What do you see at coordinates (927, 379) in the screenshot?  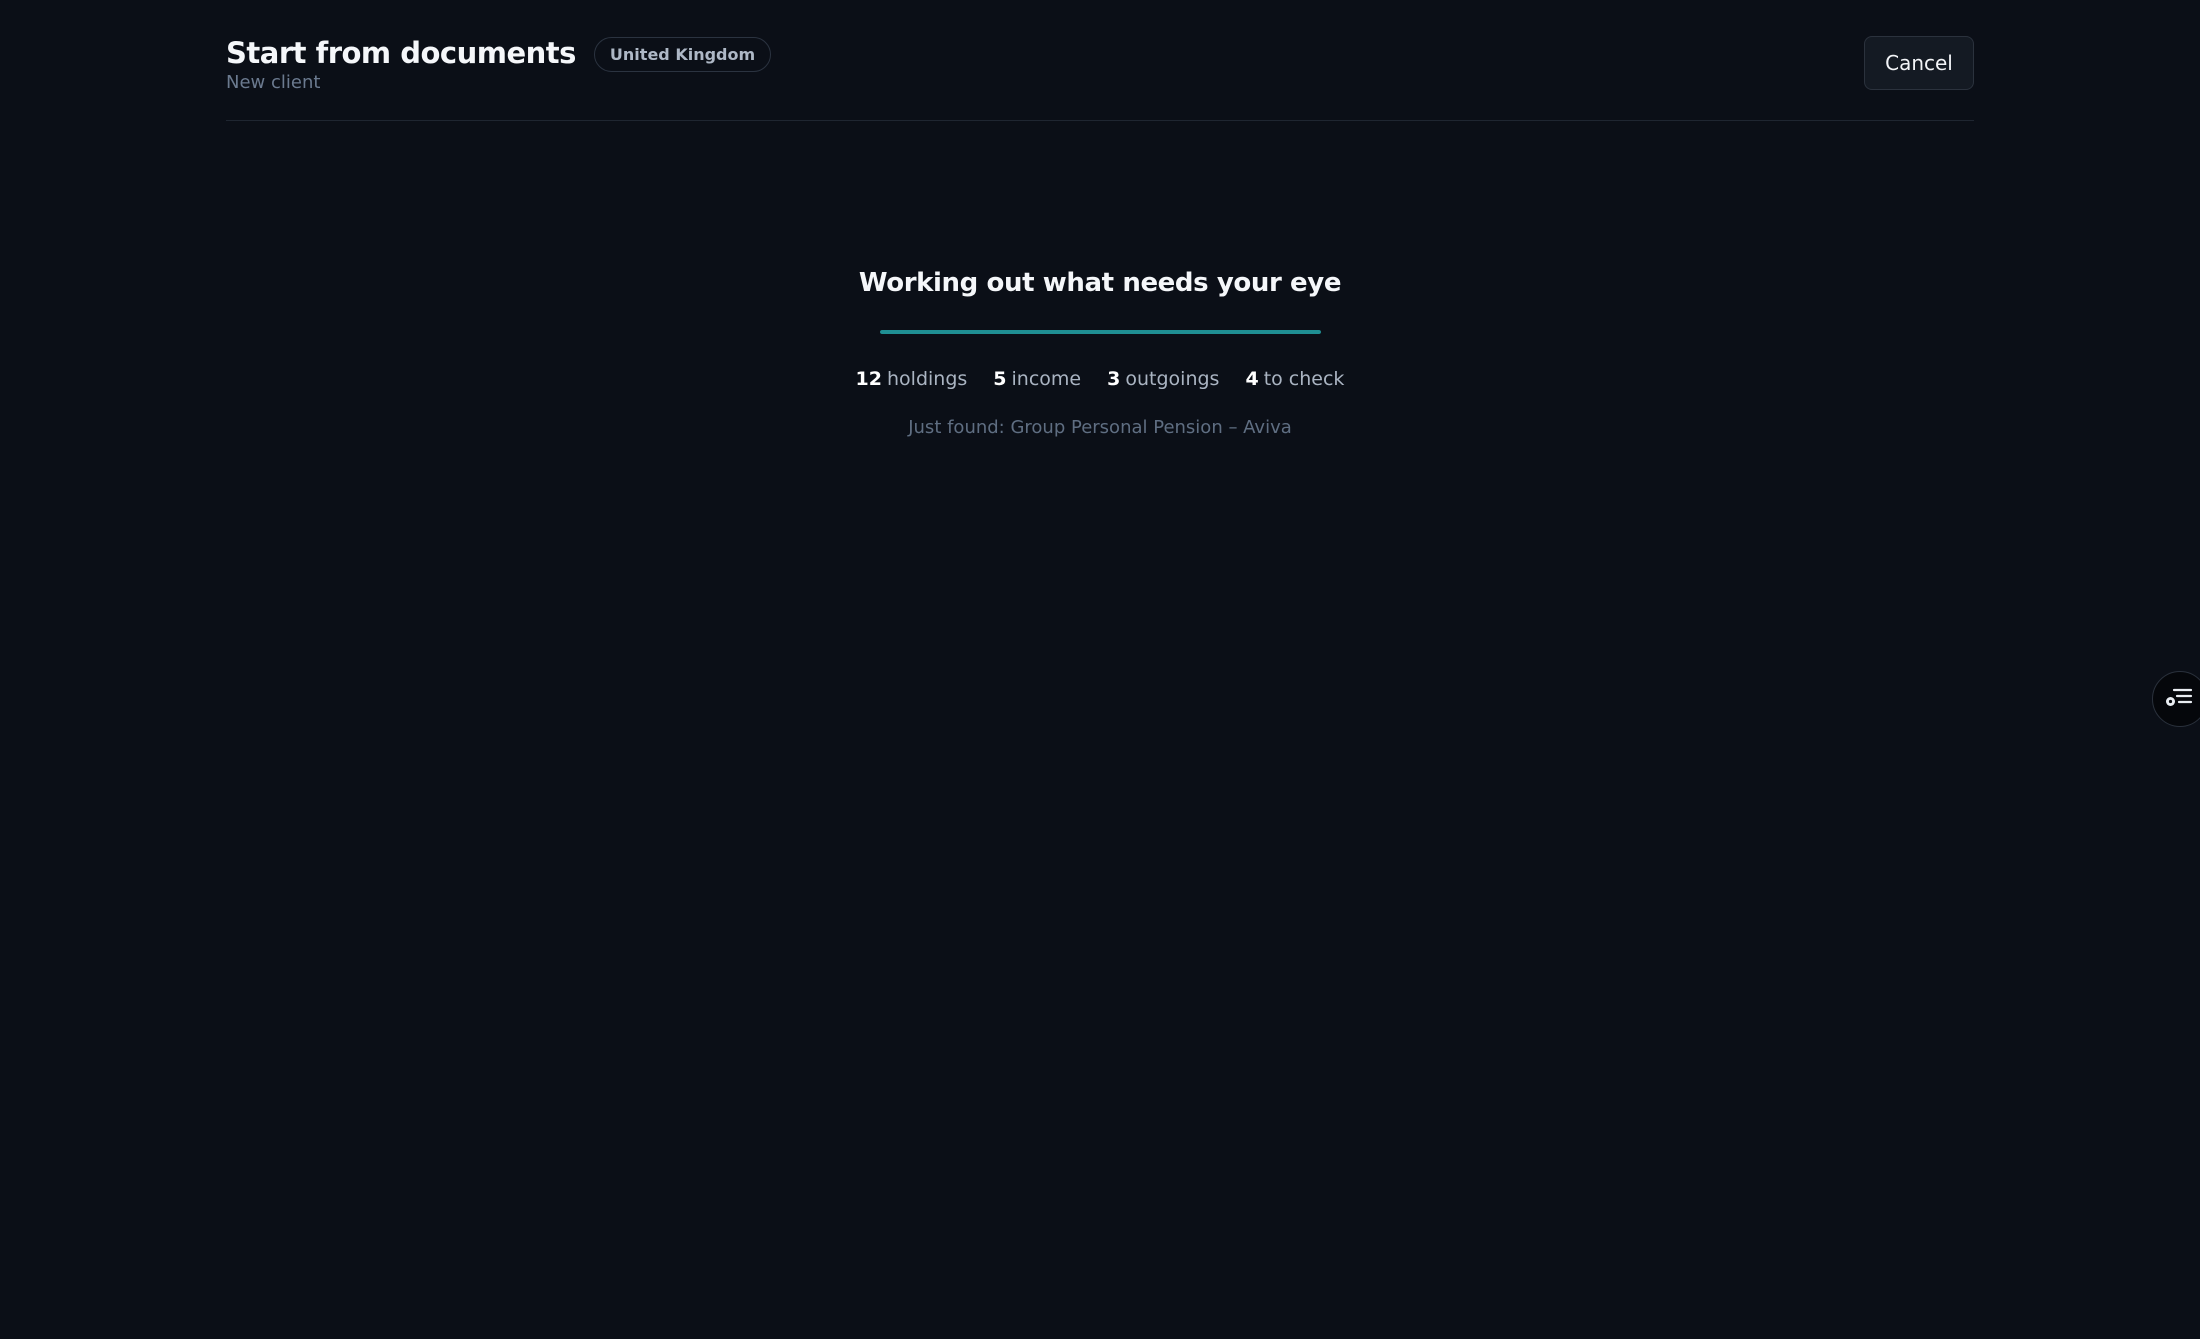 I see `stat-label: holdings` at bounding box center [927, 379].